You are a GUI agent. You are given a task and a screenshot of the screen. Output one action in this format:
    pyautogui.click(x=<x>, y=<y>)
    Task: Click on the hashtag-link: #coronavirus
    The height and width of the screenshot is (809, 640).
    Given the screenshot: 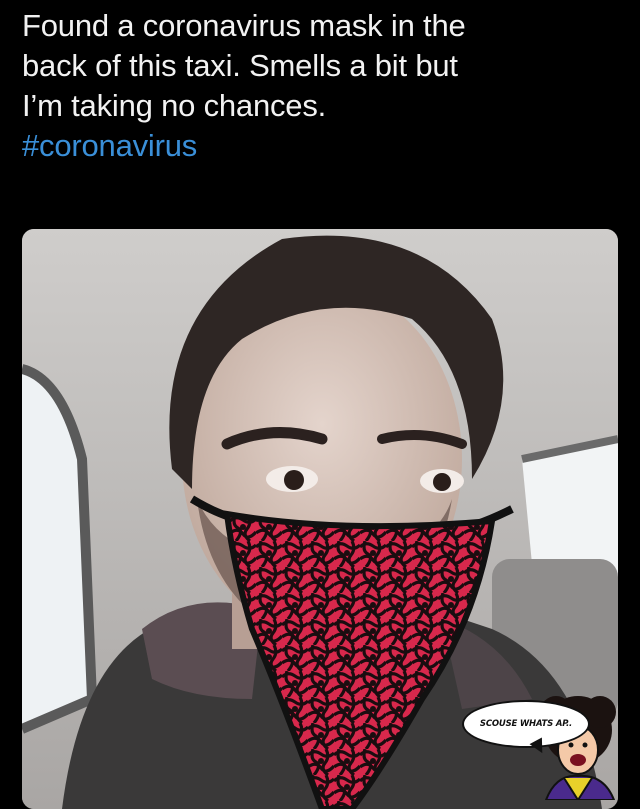 What is the action you would take?
    pyautogui.click(x=322, y=146)
    